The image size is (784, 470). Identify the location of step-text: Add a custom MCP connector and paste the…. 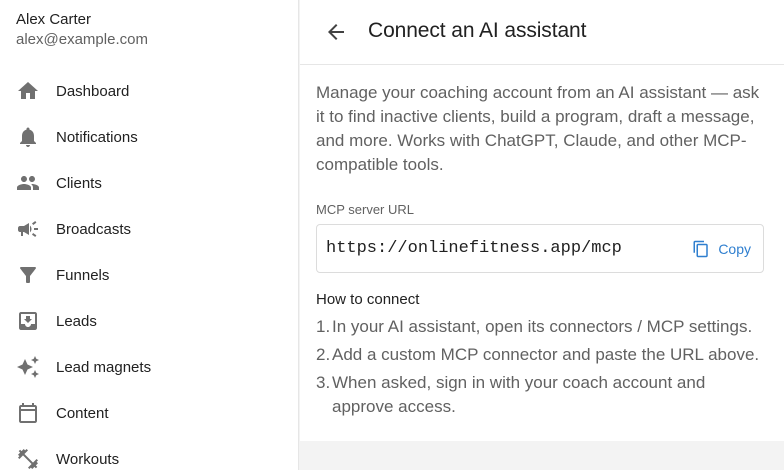
(546, 354).